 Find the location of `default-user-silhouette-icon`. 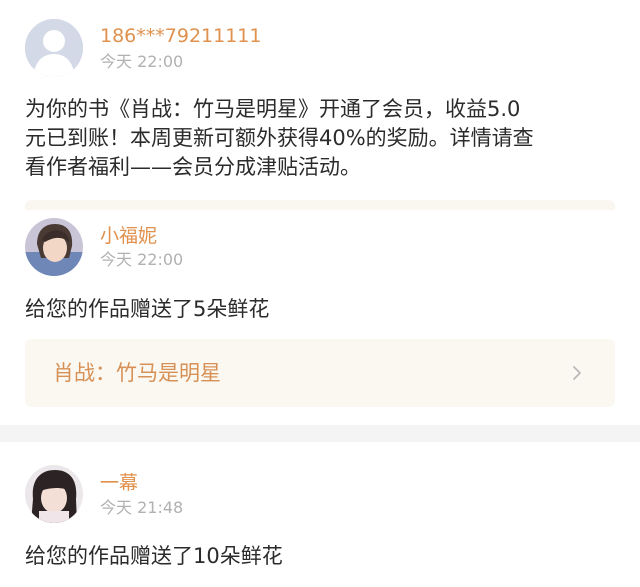

default-user-silhouette-icon is located at coordinates (54, 48).